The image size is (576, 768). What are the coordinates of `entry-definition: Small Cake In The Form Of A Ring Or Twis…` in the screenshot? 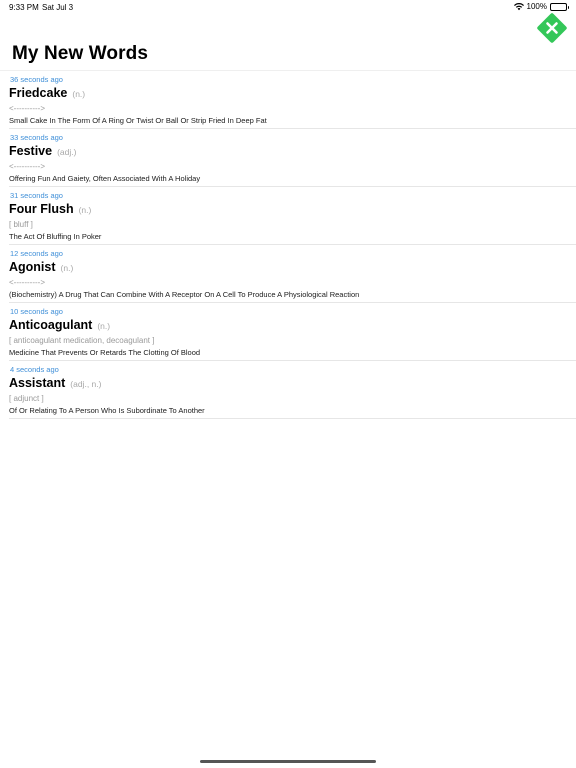 It's located at (138, 120).